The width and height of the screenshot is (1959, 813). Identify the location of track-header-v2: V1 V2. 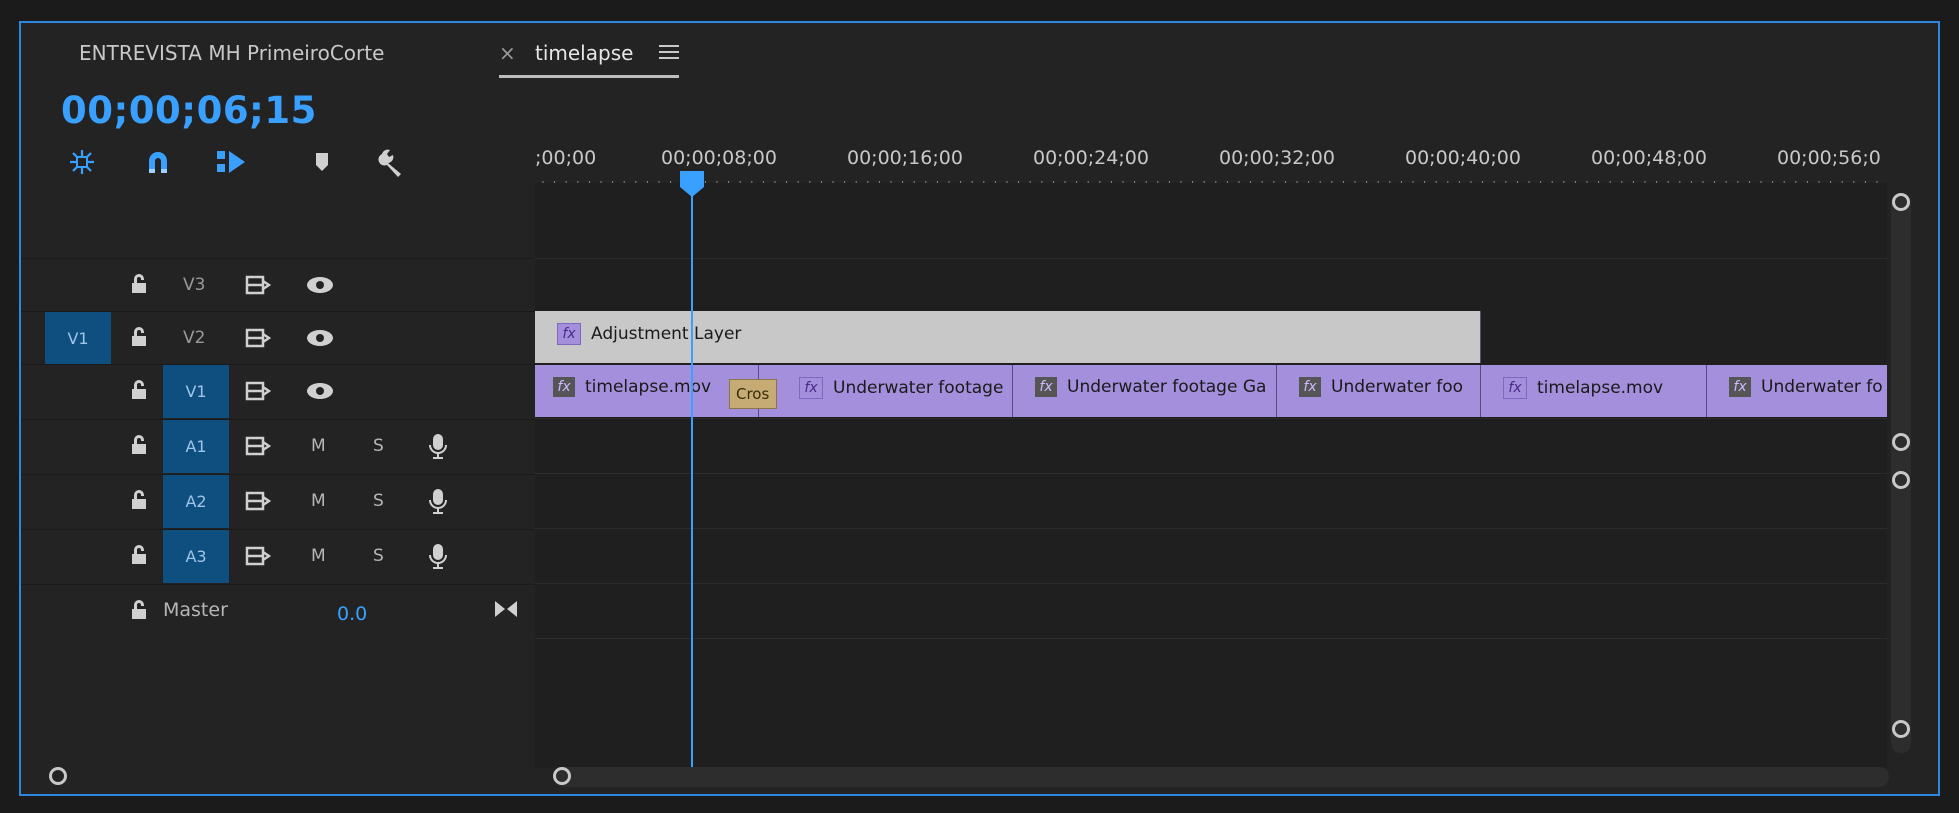
(278, 338).